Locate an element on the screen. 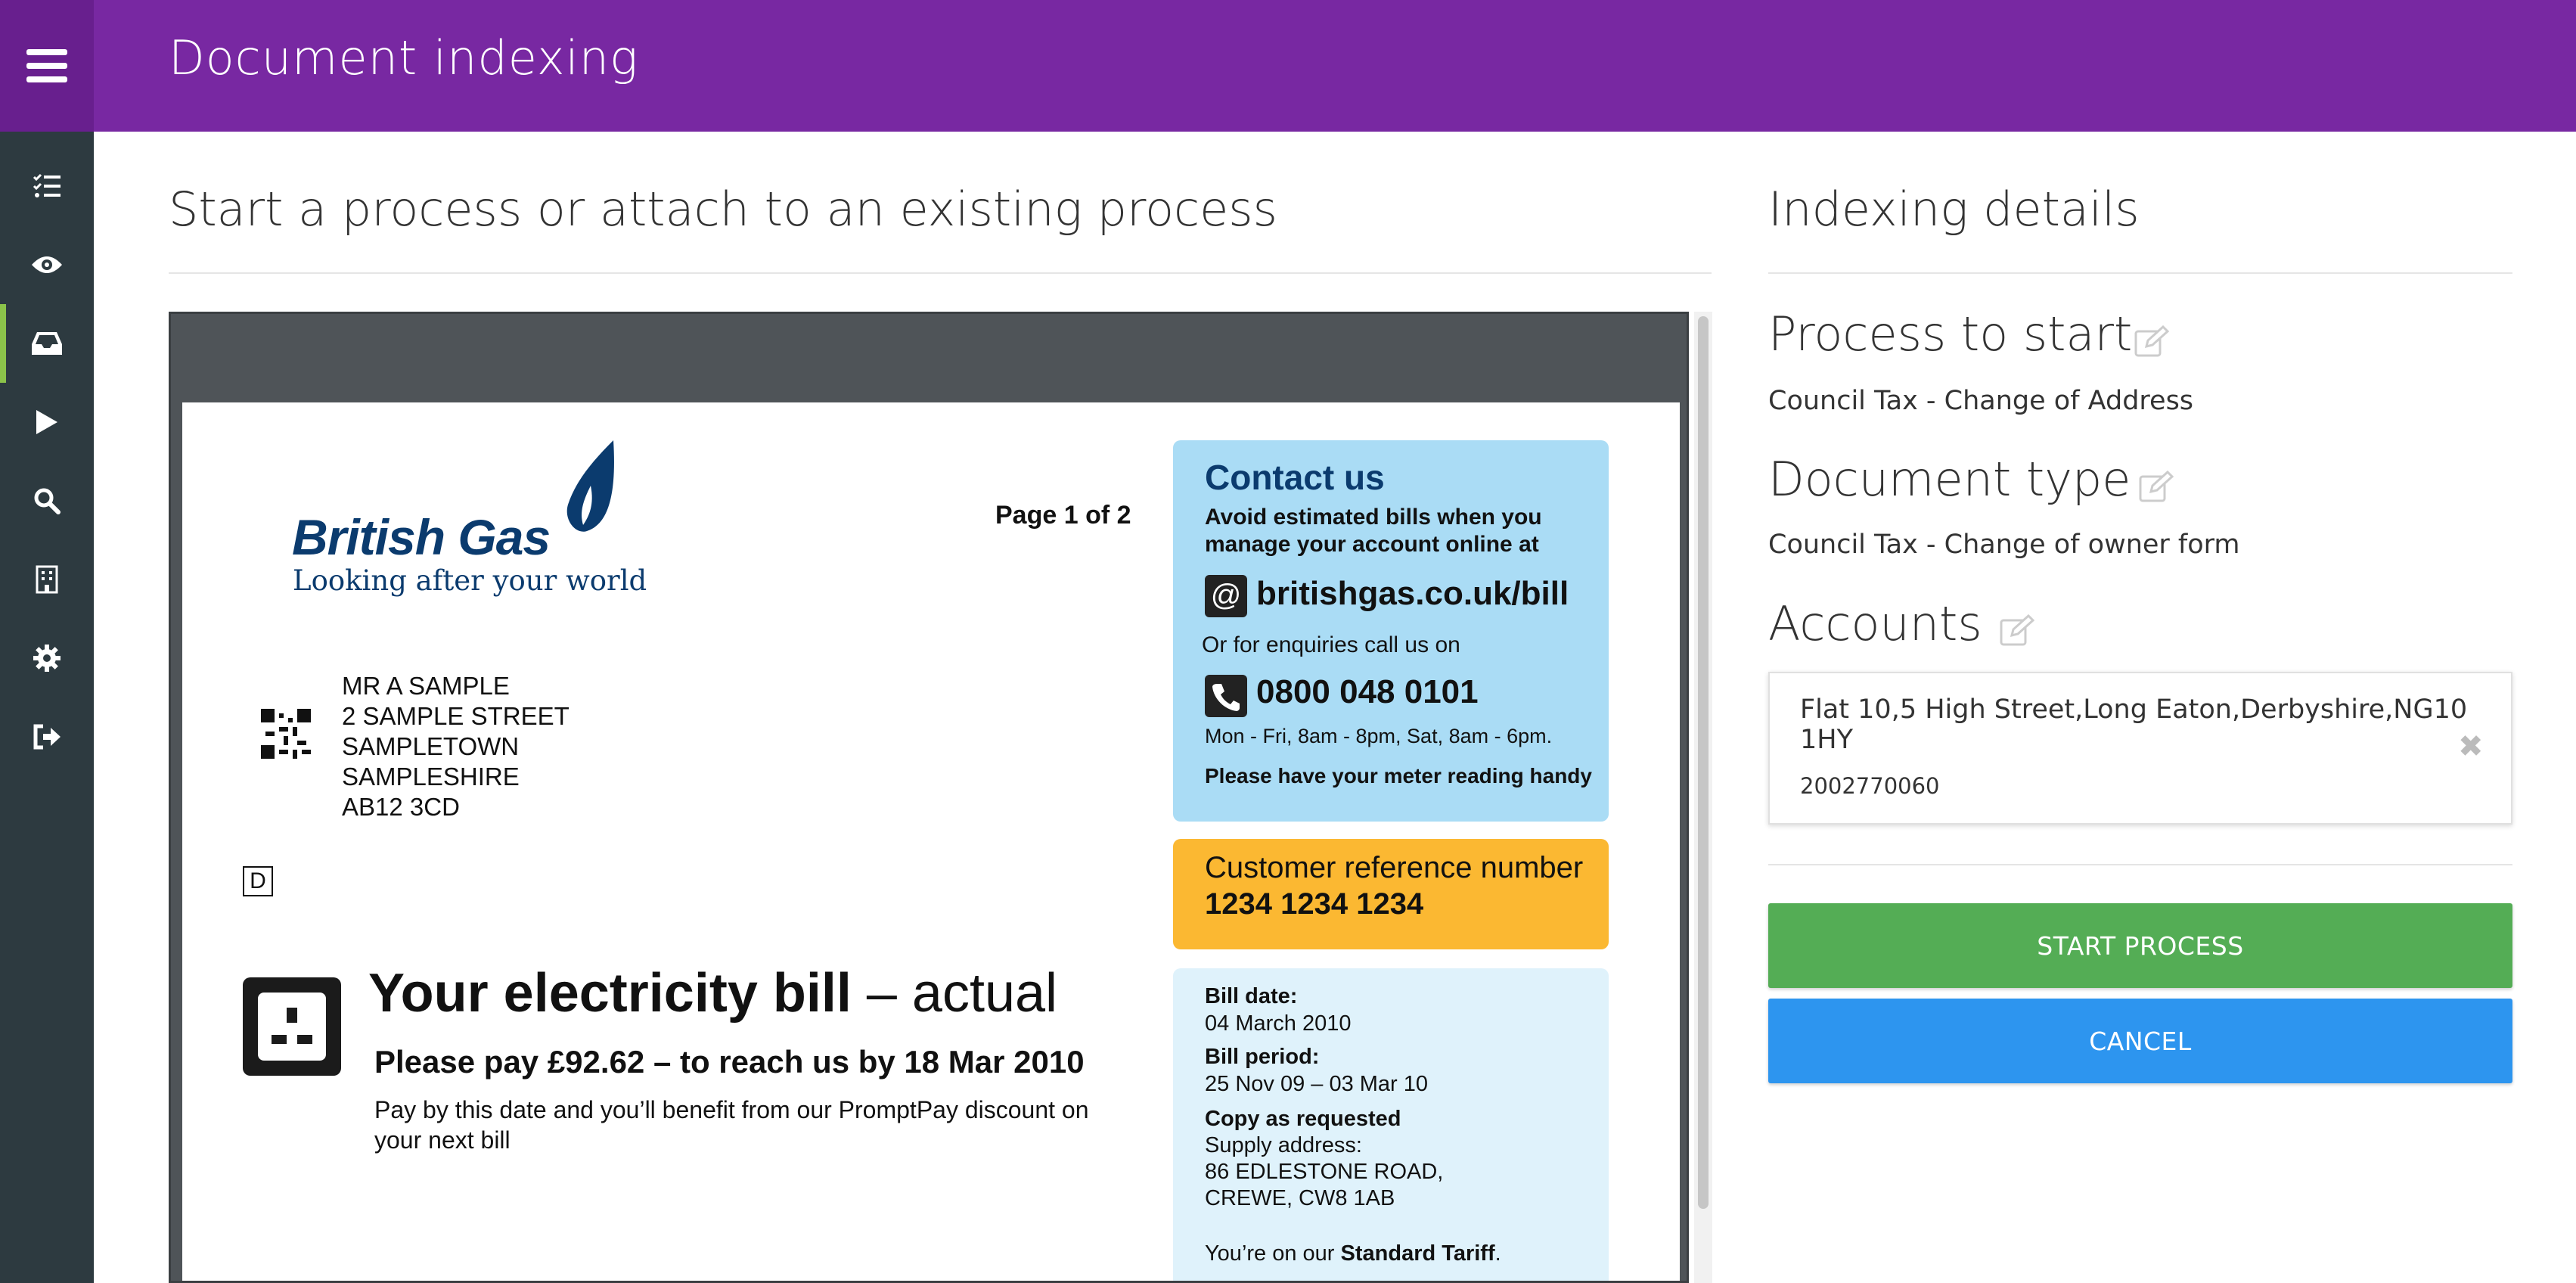 Image resolution: width=2576 pixels, height=1283 pixels. search-icon is located at coordinates (47, 501).